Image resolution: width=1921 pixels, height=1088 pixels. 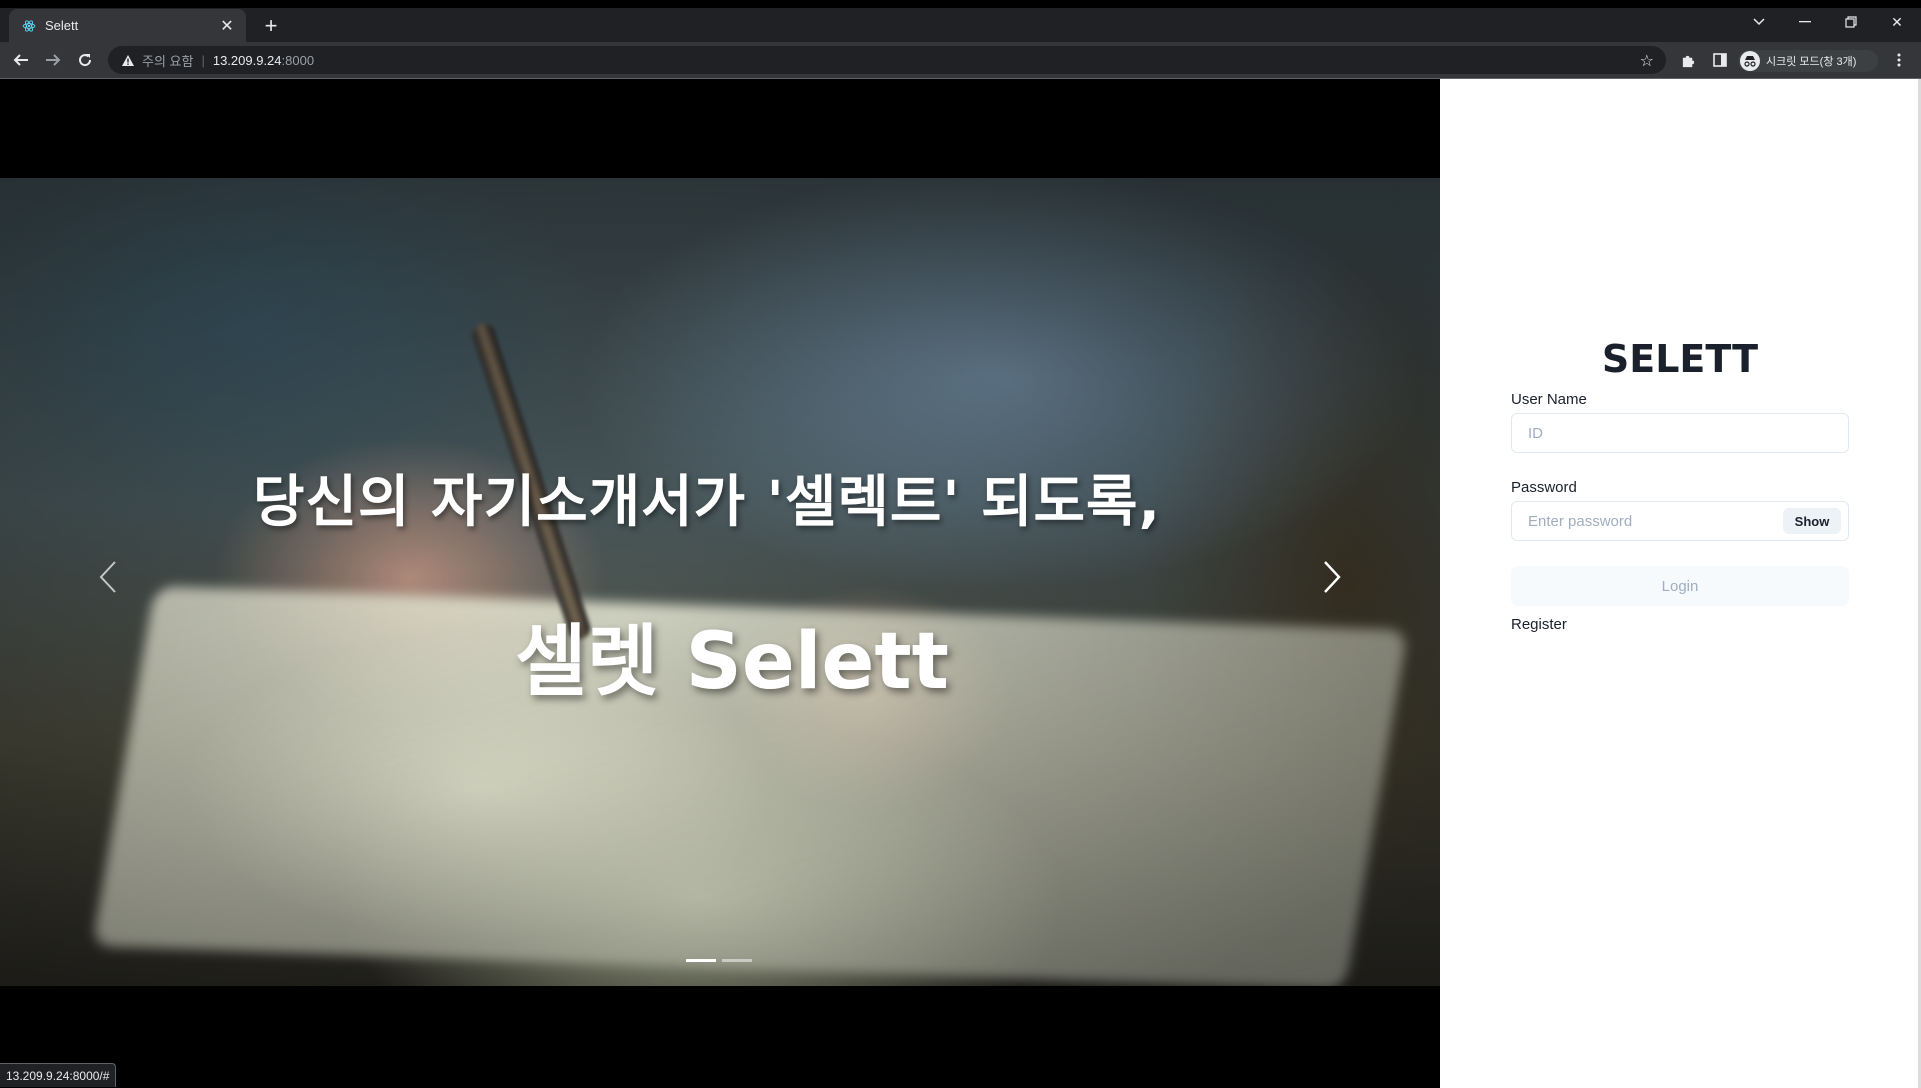 I want to click on new-tab-button: +, so click(x=271, y=26).